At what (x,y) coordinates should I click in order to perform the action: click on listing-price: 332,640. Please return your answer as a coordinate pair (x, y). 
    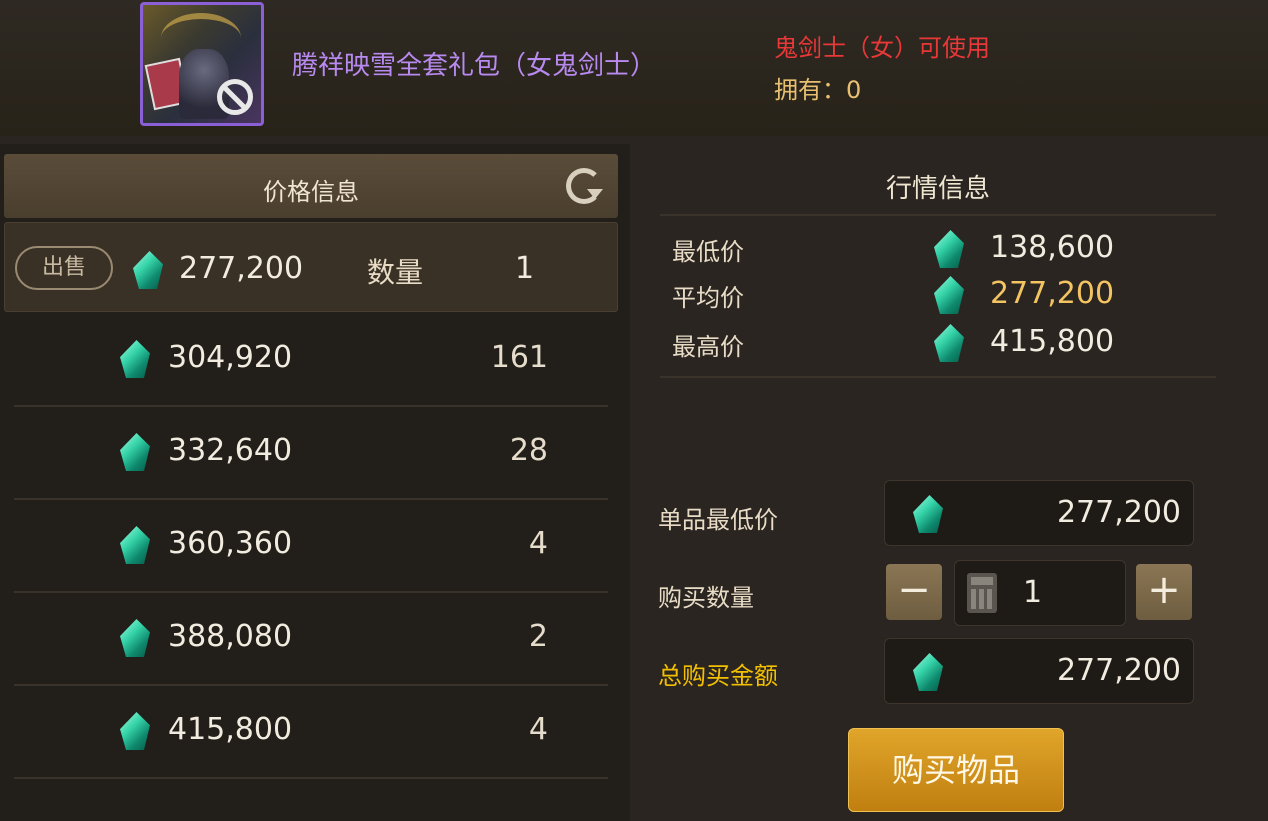
    Looking at the image, I should click on (230, 450).